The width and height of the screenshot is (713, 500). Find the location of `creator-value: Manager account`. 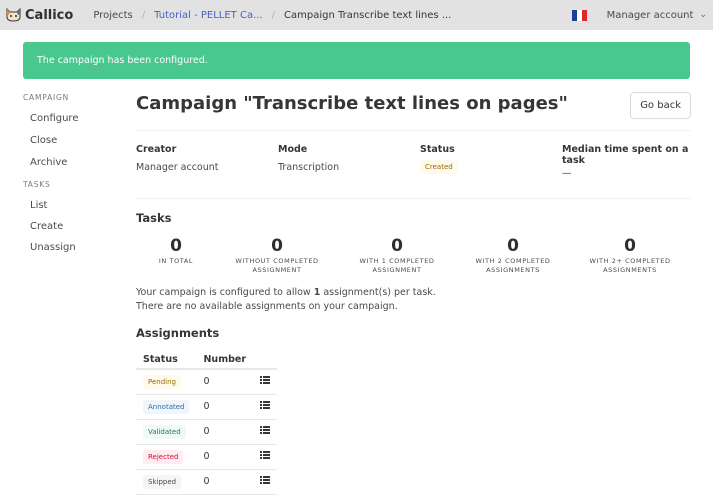

creator-value: Manager account is located at coordinates (177, 167).